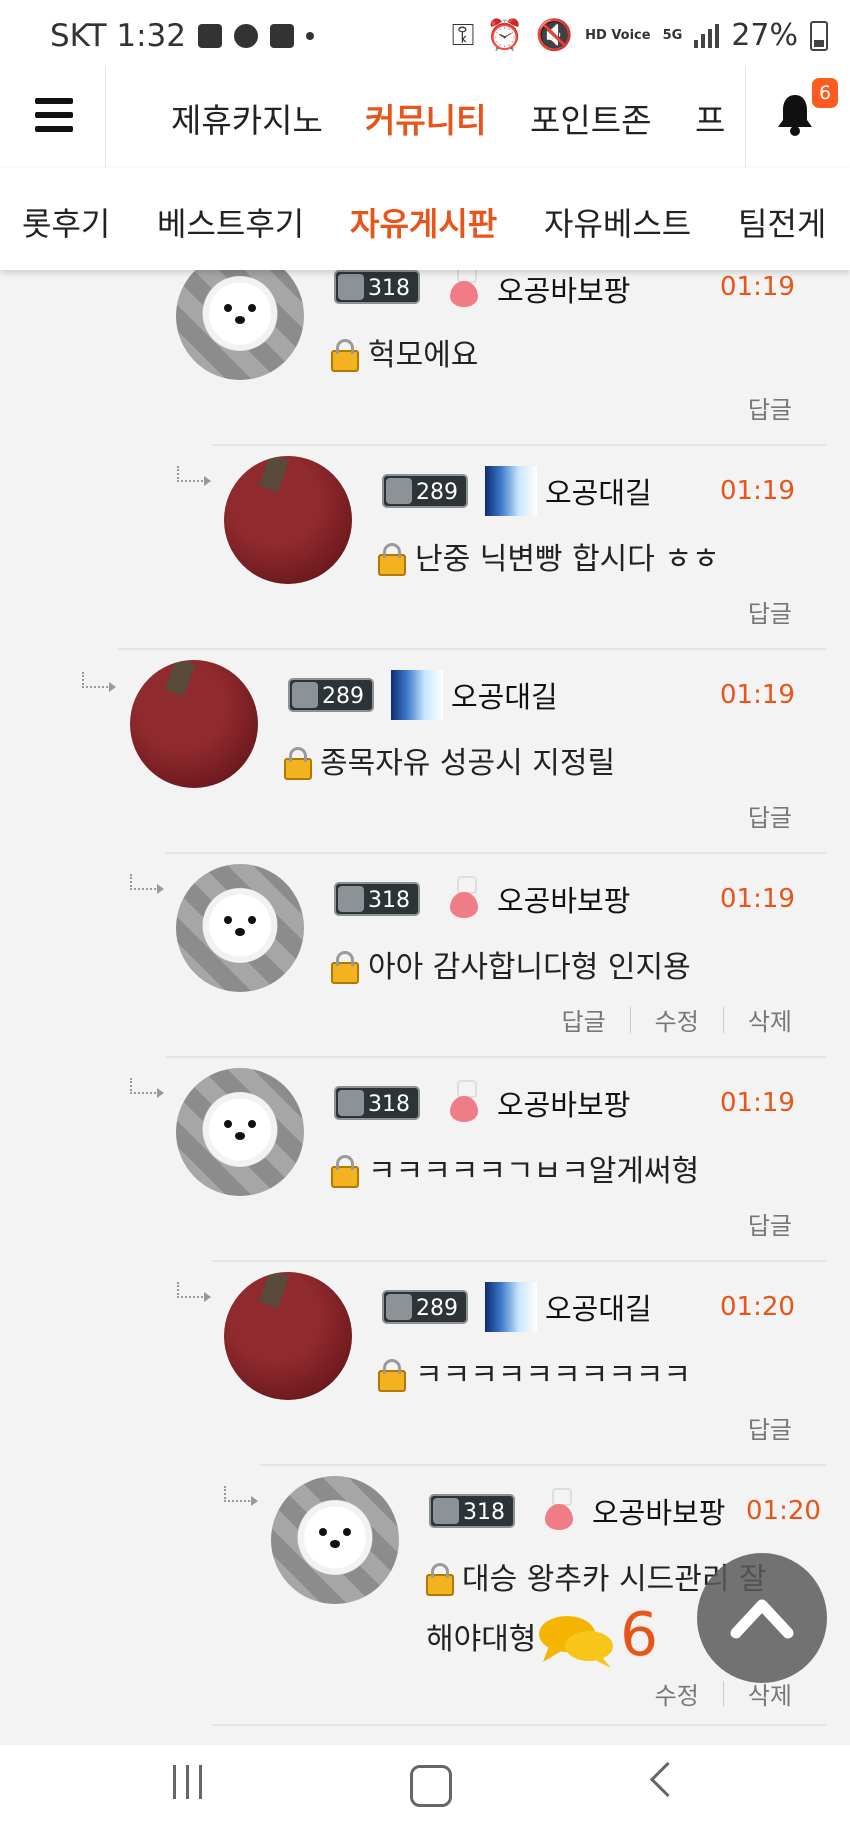 This screenshot has height=1842, width=850. I want to click on battery-percent: 27%, so click(764, 35).